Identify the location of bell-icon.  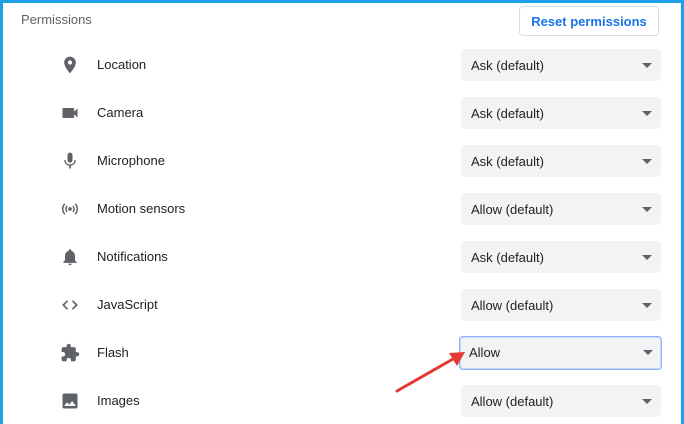
(70, 257).